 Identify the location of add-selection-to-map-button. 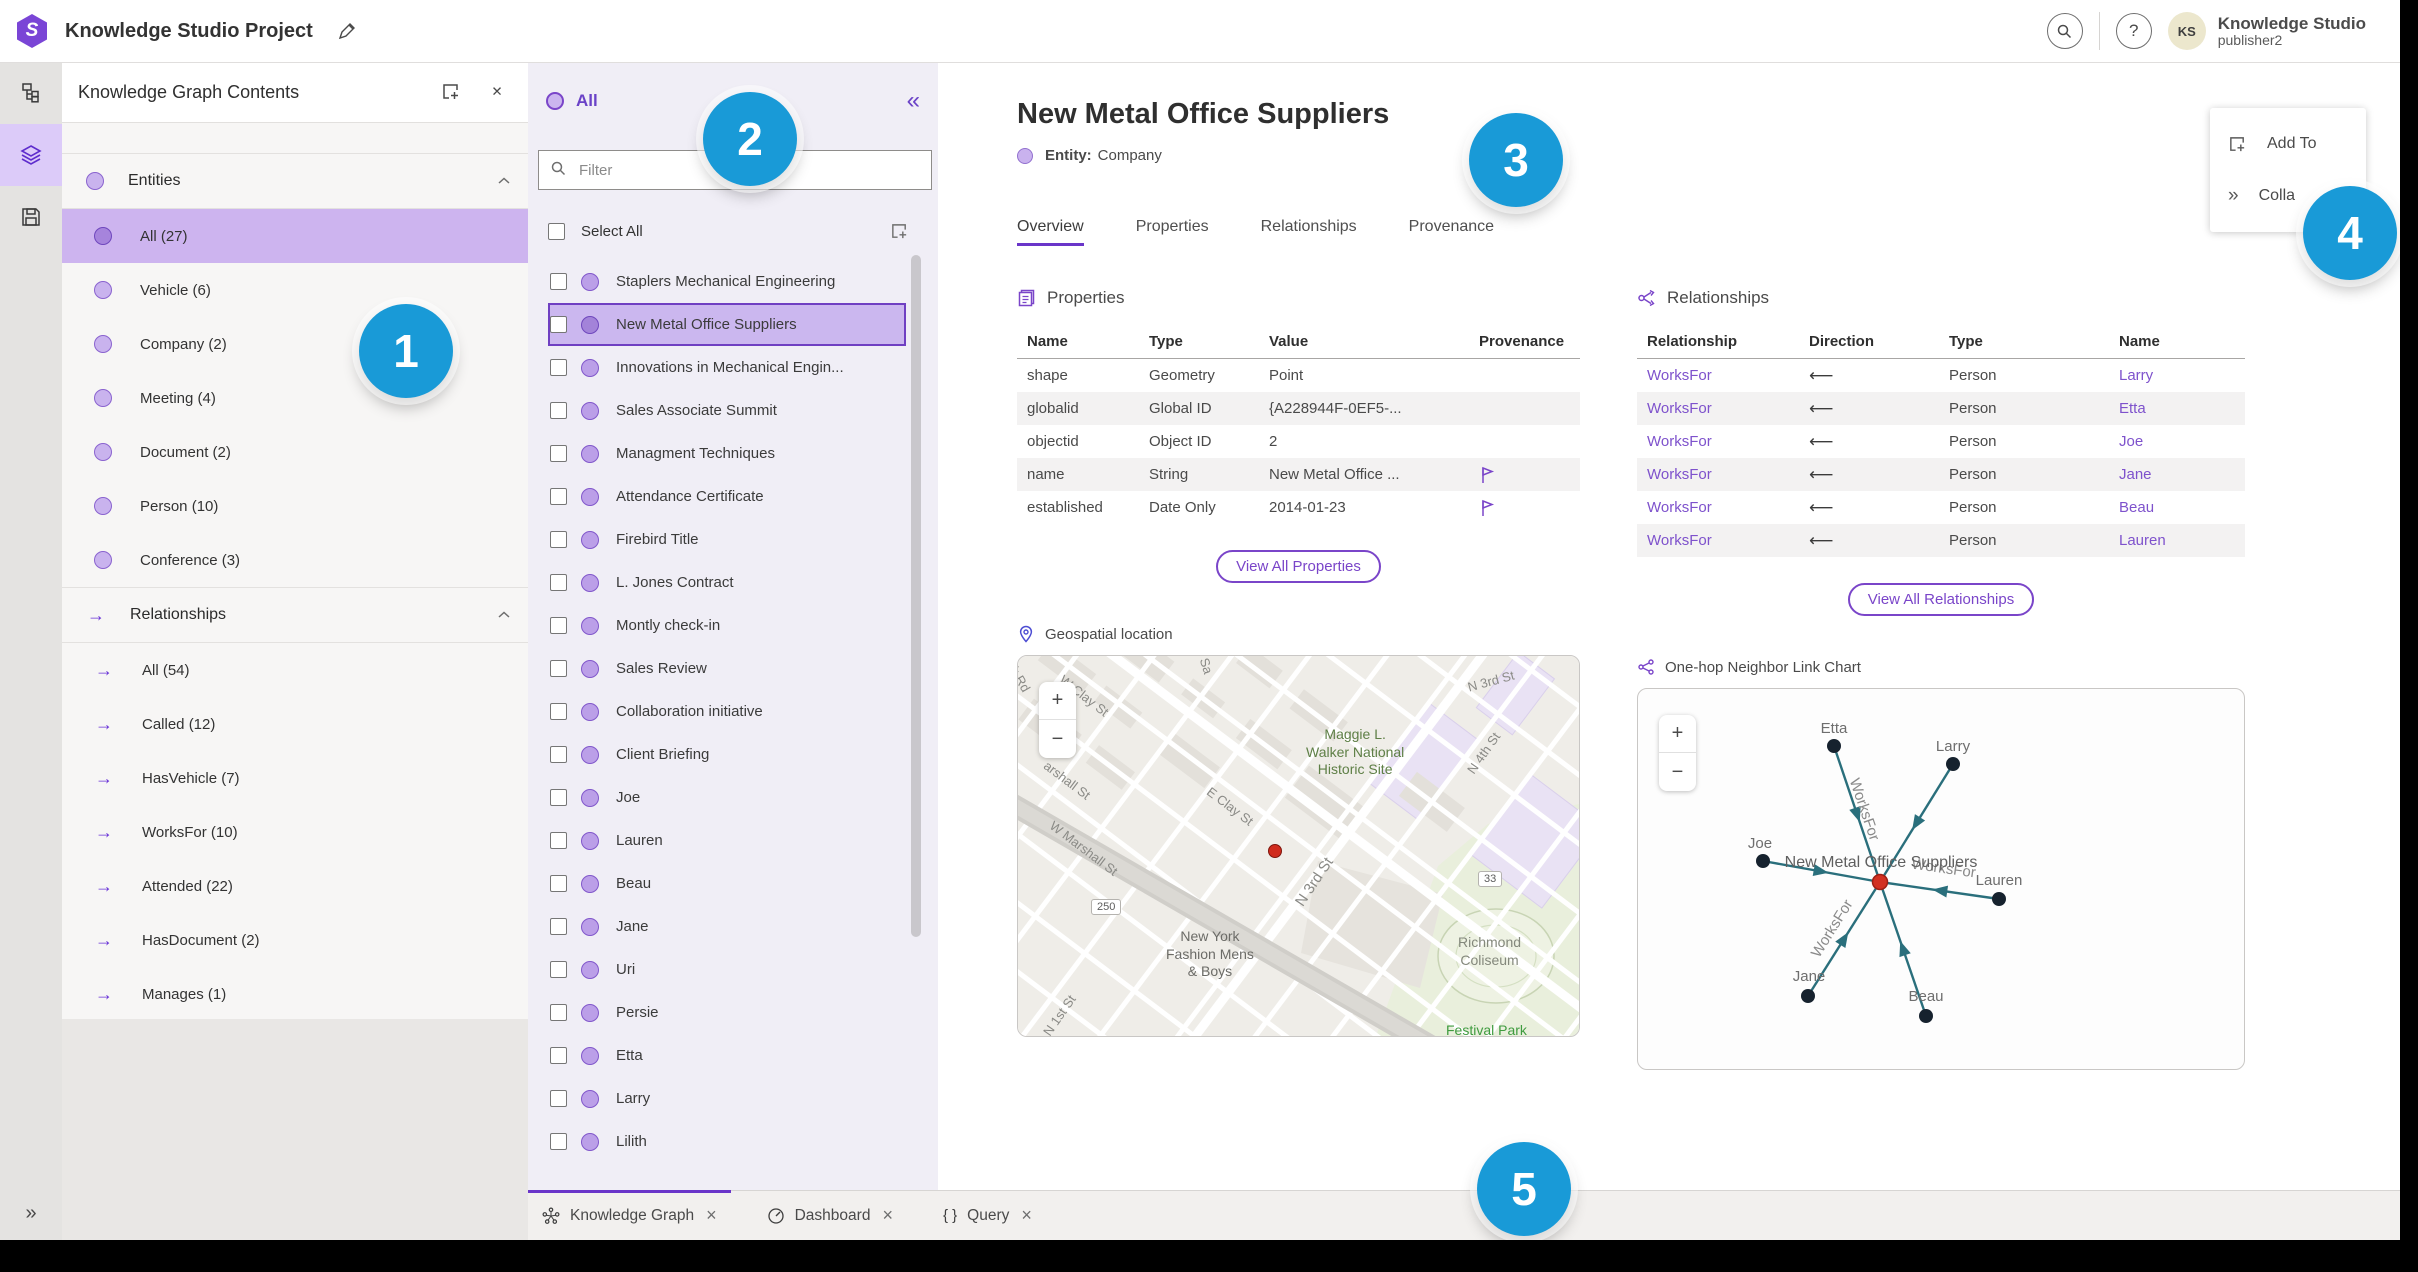
(899, 231).